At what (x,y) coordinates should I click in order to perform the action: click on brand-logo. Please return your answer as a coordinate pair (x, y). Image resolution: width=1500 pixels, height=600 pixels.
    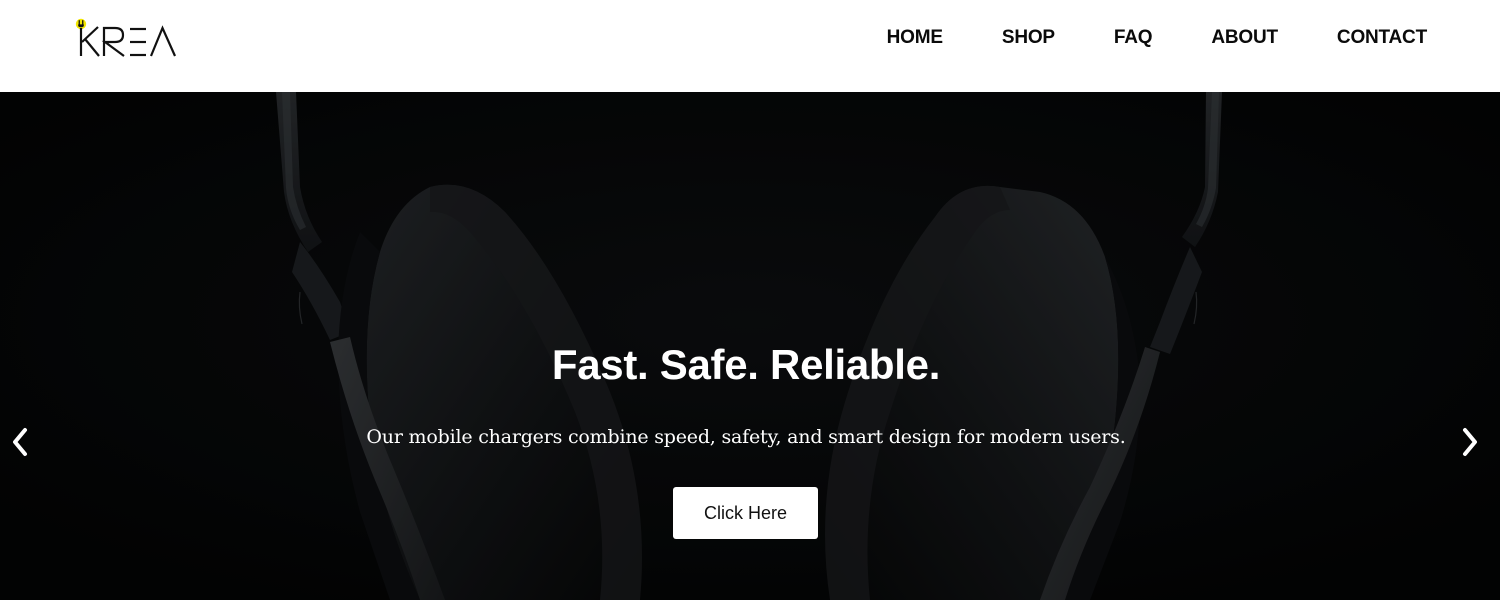
    Looking at the image, I should click on (127, 39).